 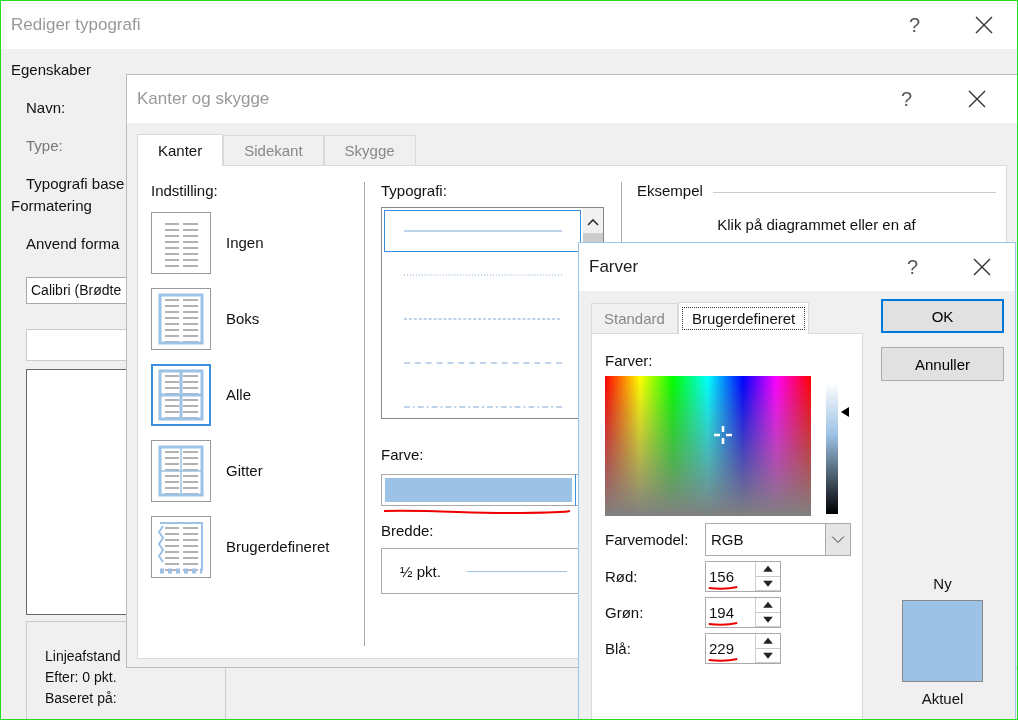 I want to click on group-heading: Egenskaber, so click(x=51, y=70).